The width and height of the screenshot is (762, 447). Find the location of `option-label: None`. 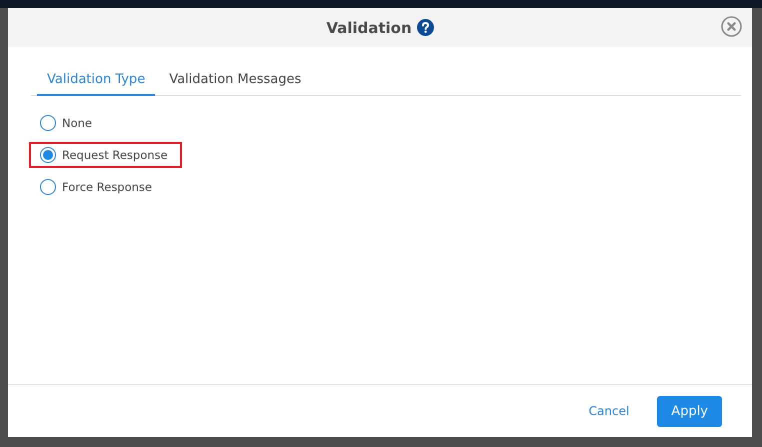

option-label: None is located at coordinates (77, 123).